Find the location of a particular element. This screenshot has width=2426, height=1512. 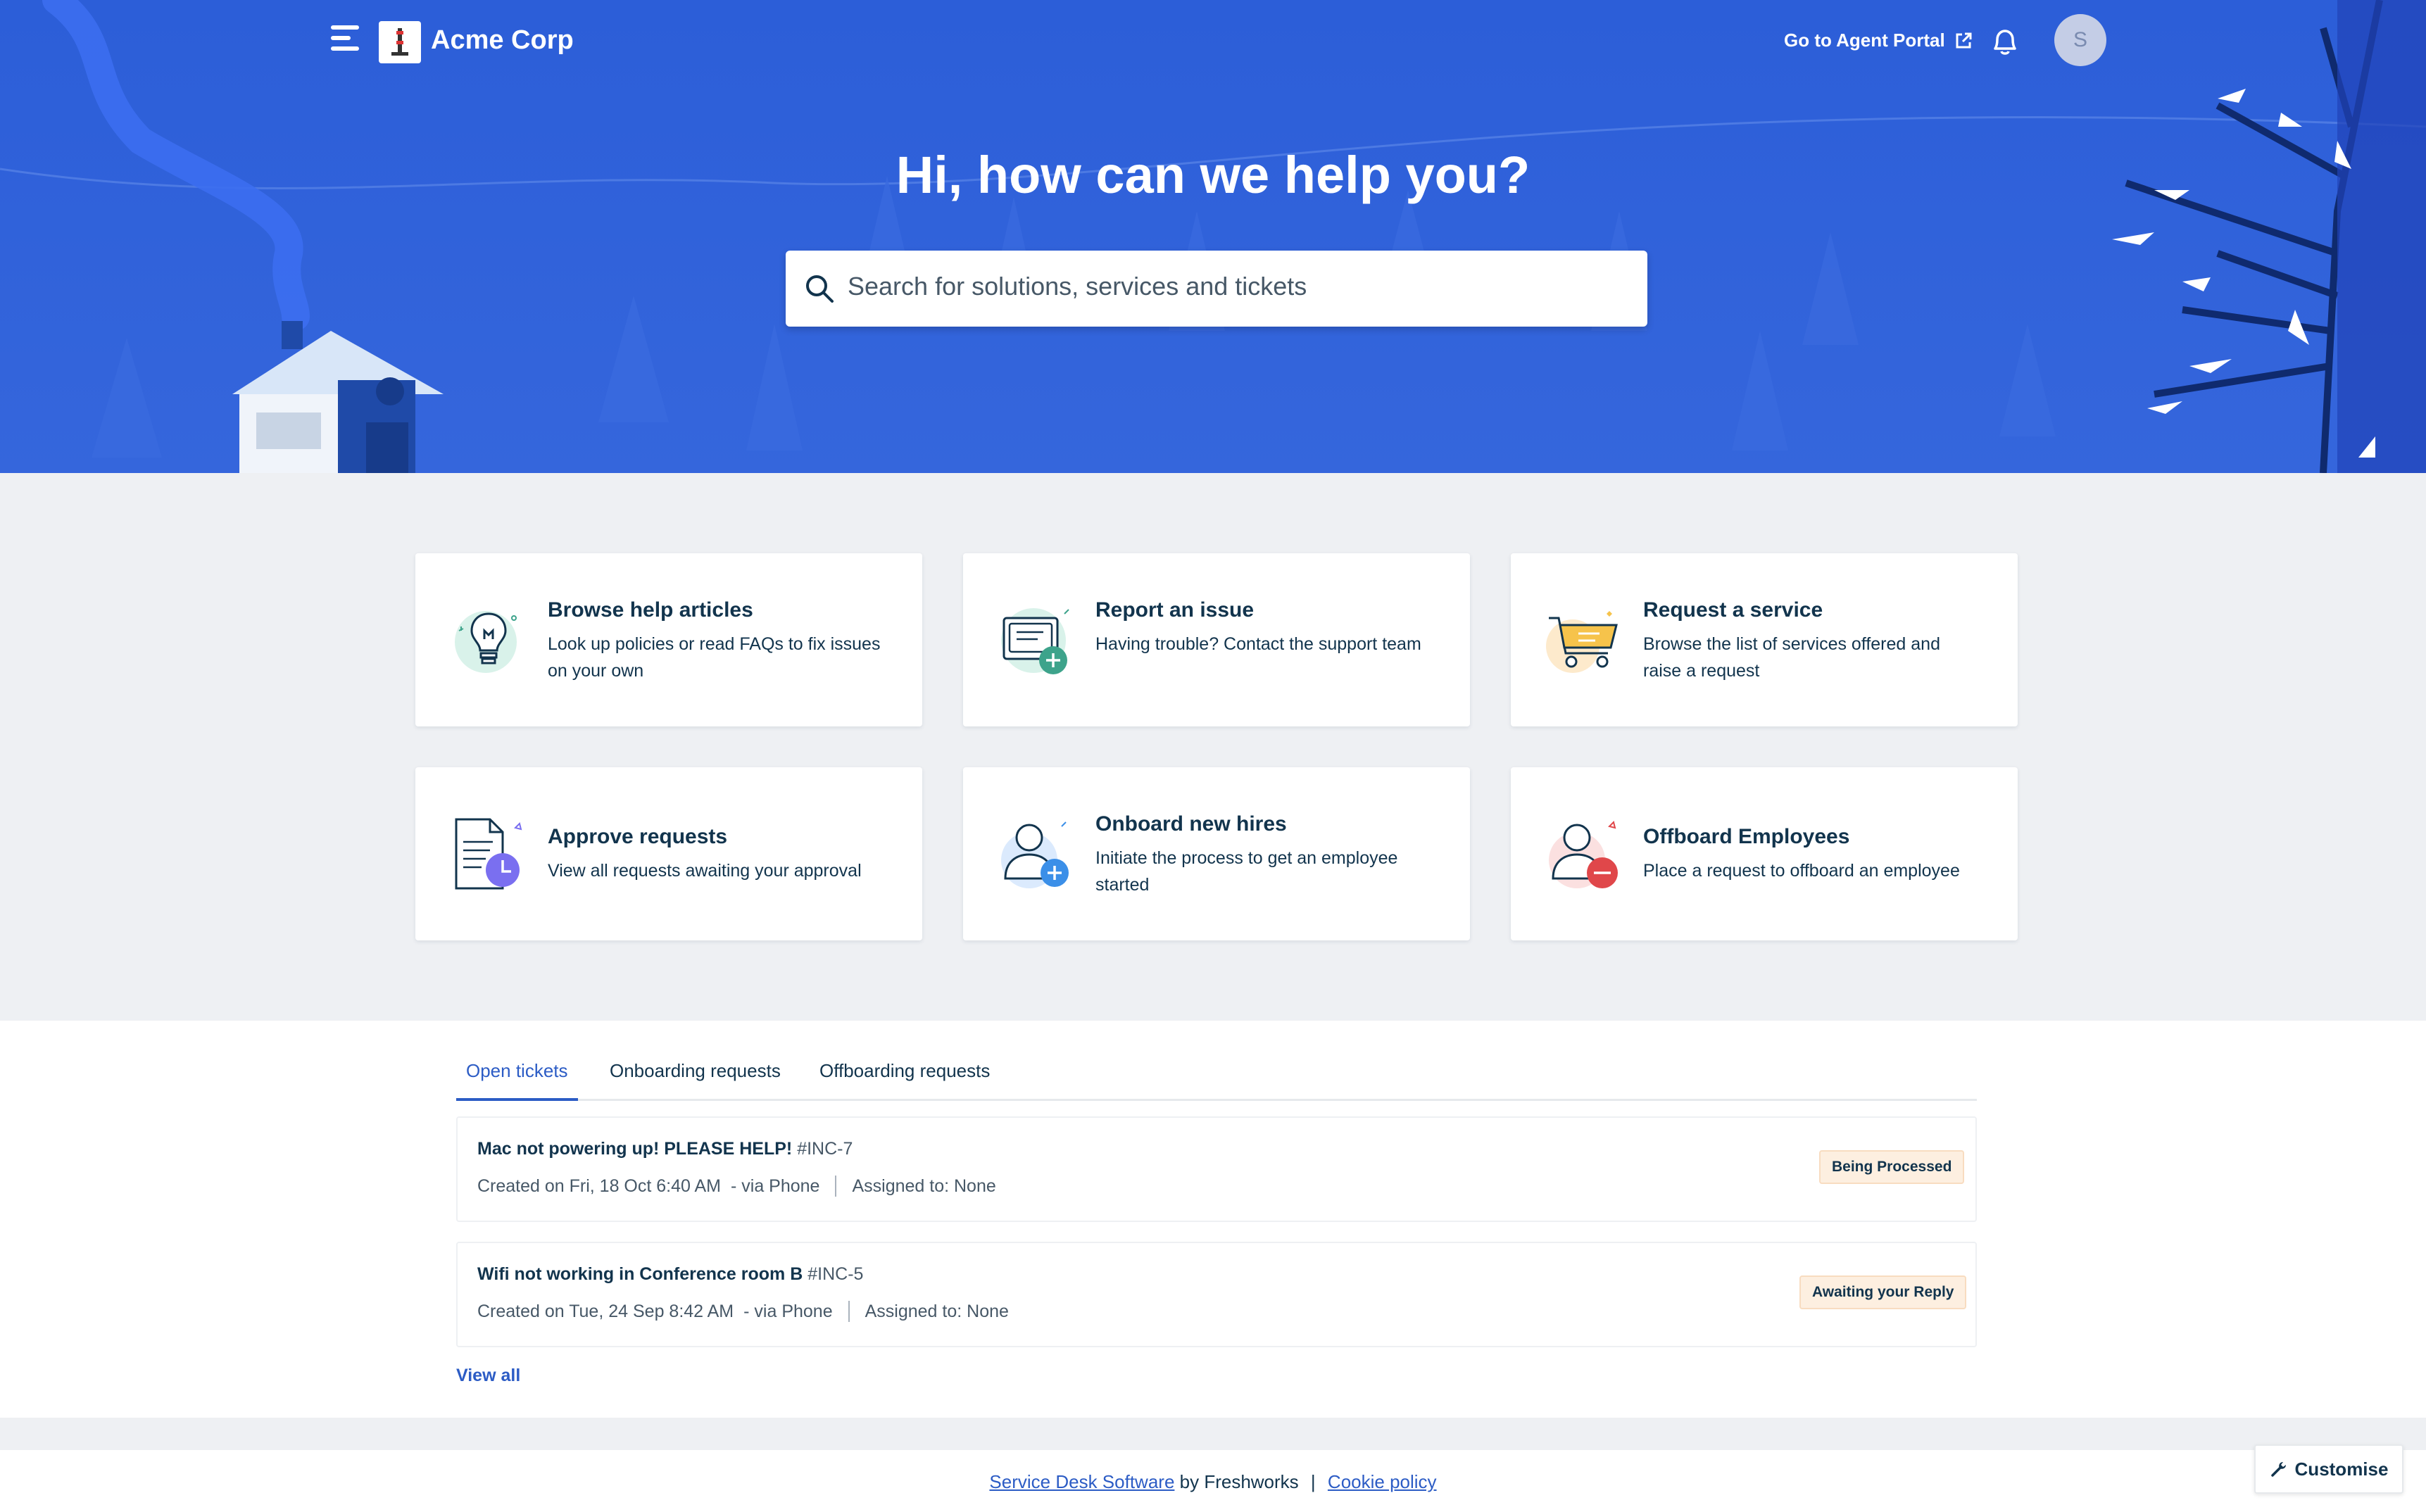

cookie-policy-link: Cookie policy is located at coordinates (1383, 1482).